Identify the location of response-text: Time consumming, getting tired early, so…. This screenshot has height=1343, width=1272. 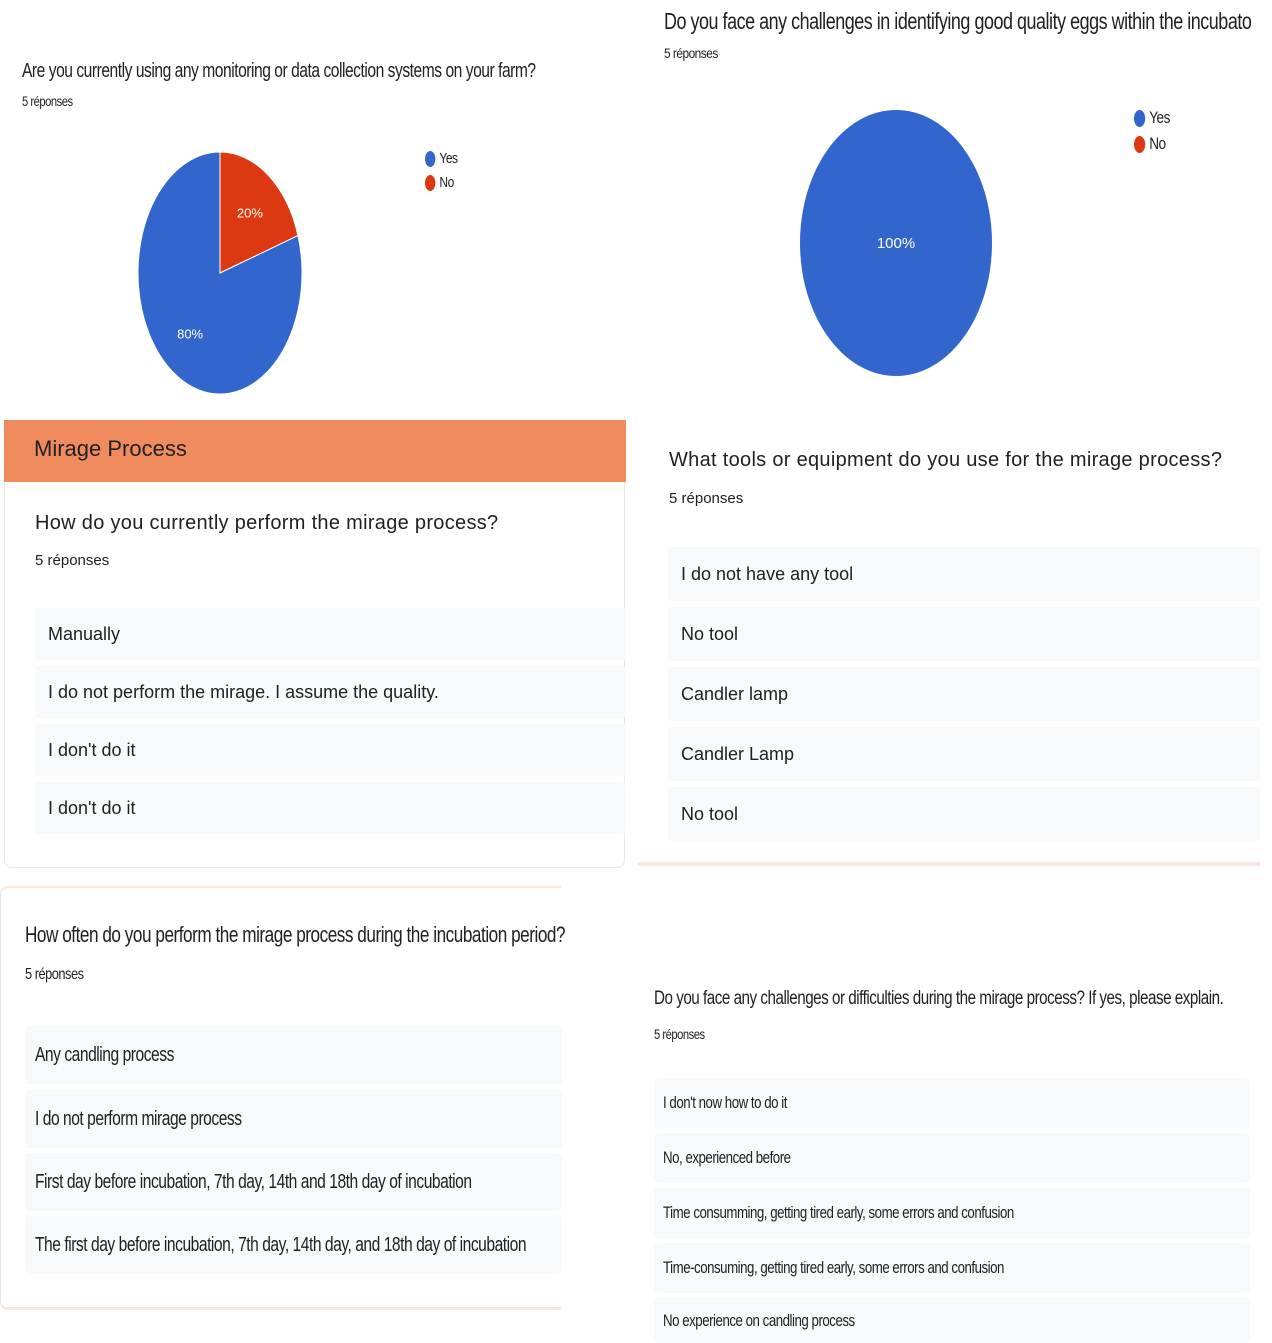
(838, 1212).